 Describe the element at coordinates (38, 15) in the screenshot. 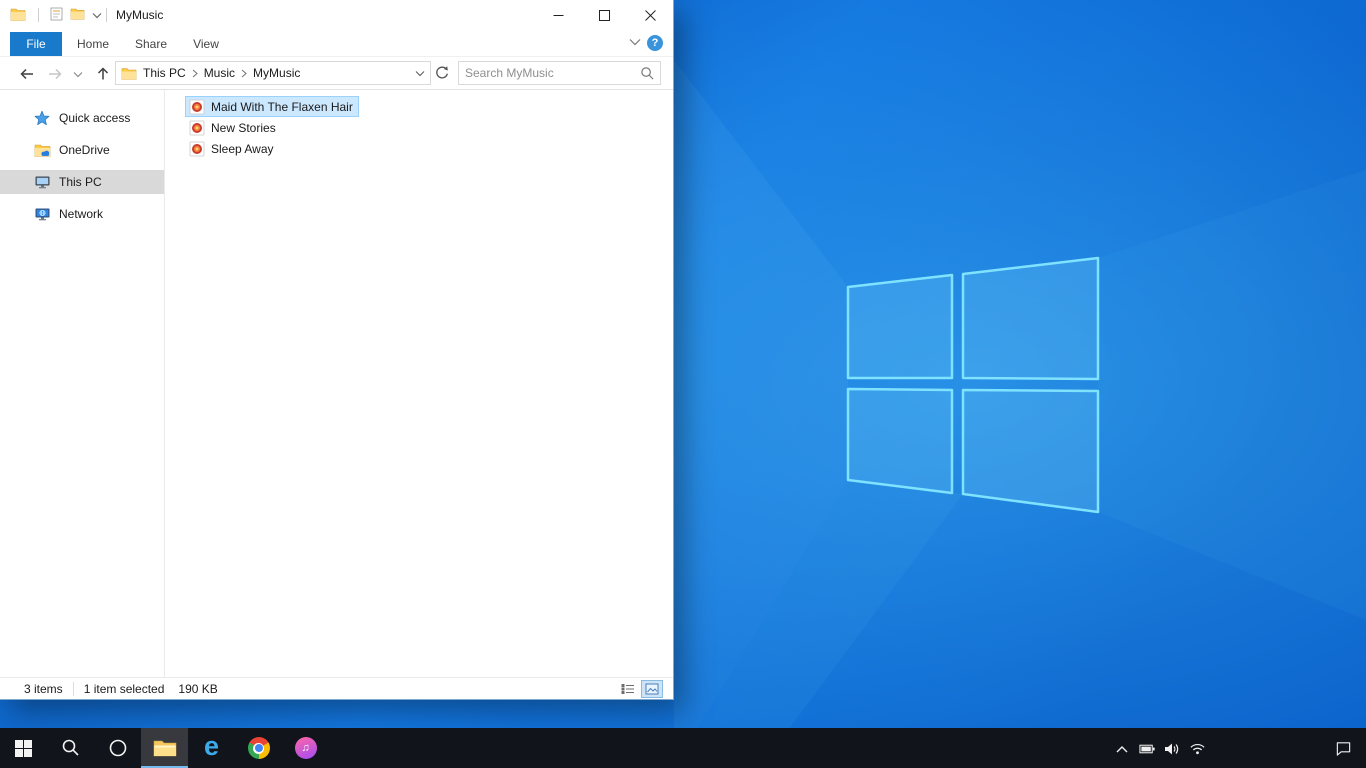

I see `qat-separator` at that location.